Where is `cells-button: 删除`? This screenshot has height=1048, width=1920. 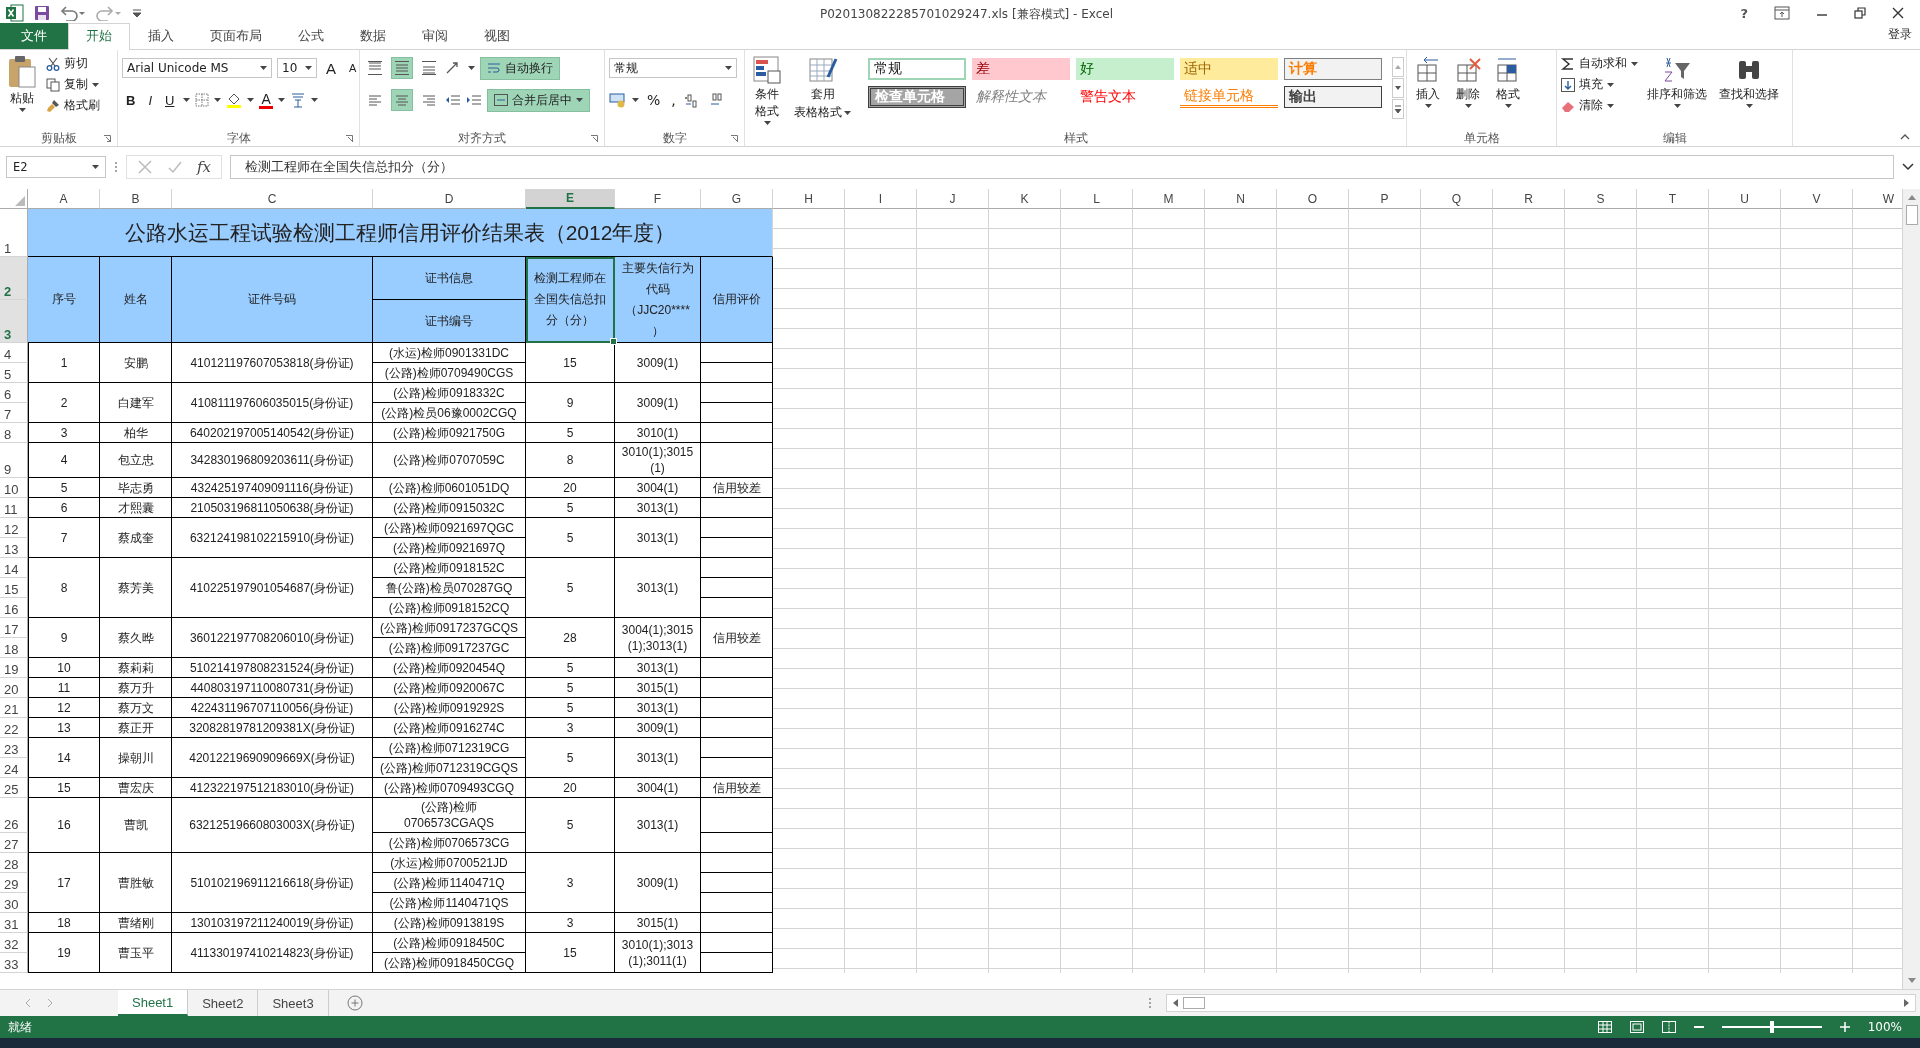 cells-button: 删除 is located at coordinates (1468, 81).